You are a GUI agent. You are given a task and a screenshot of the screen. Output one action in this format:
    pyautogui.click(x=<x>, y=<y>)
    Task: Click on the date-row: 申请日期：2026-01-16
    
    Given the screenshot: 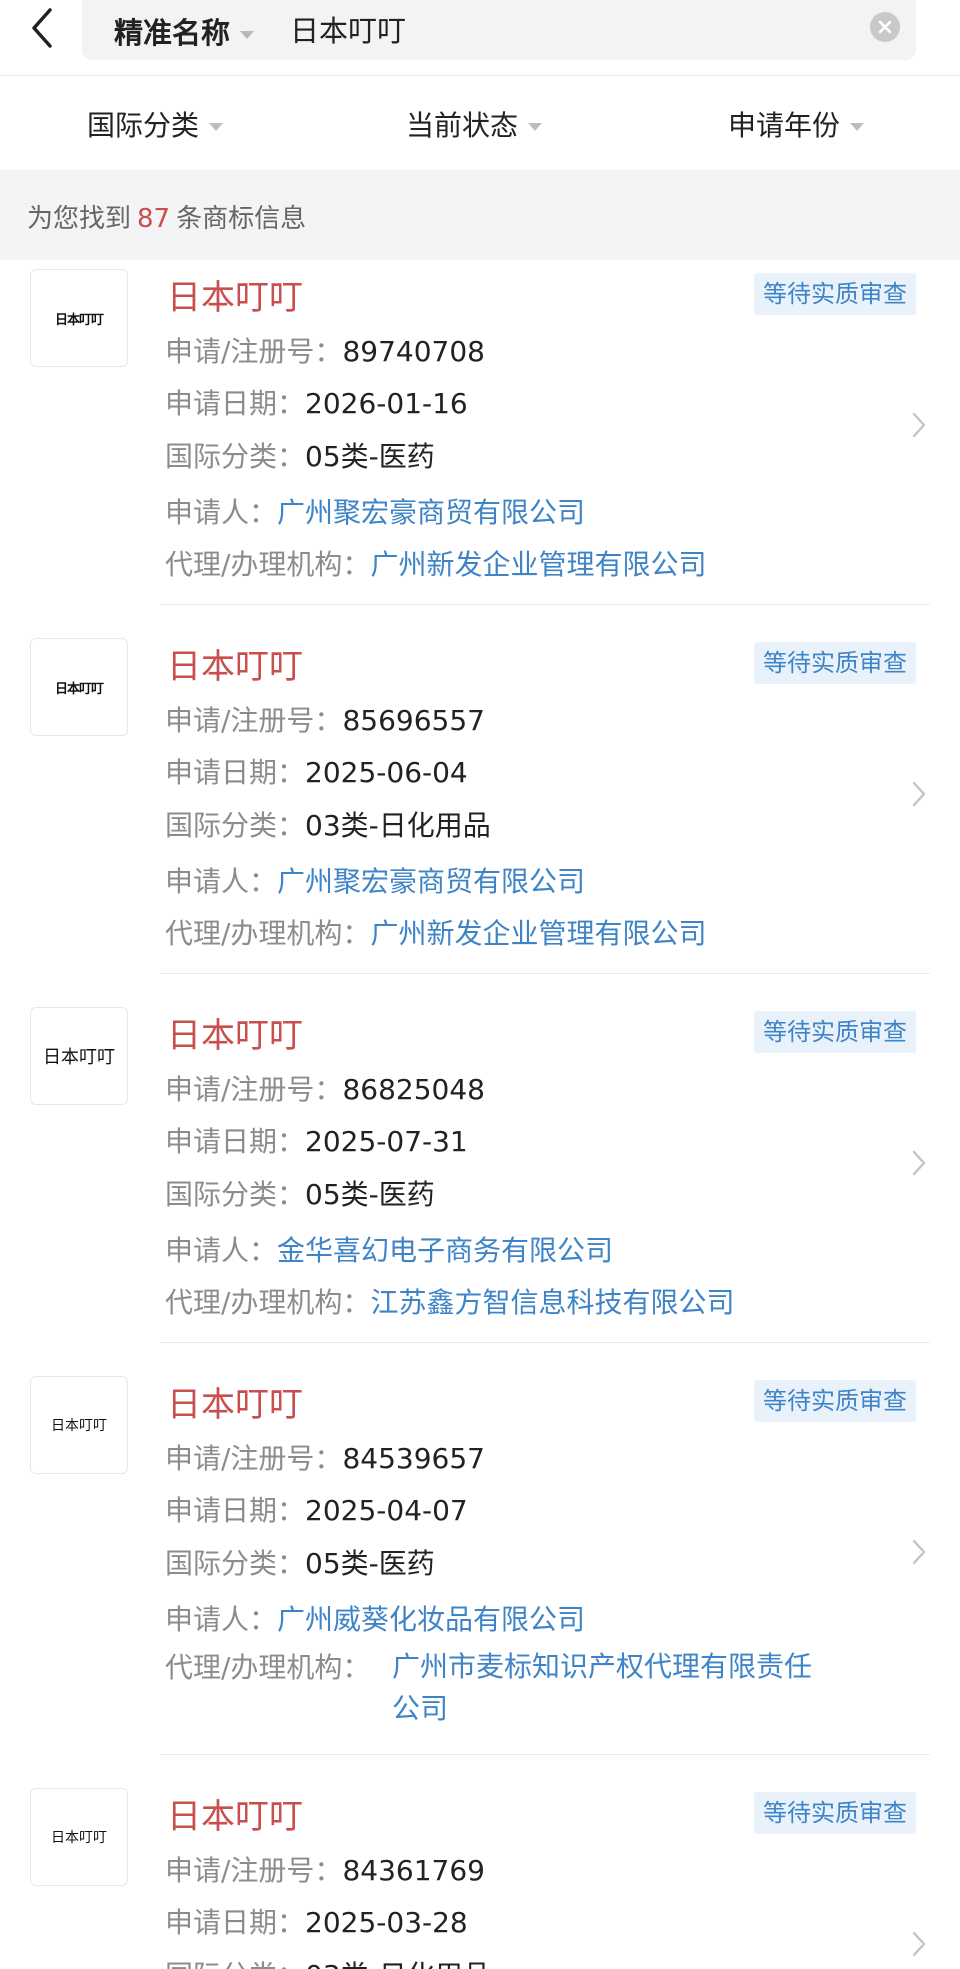 What is the action you would take?
    pyautogui.click(x=316, y=402)
    